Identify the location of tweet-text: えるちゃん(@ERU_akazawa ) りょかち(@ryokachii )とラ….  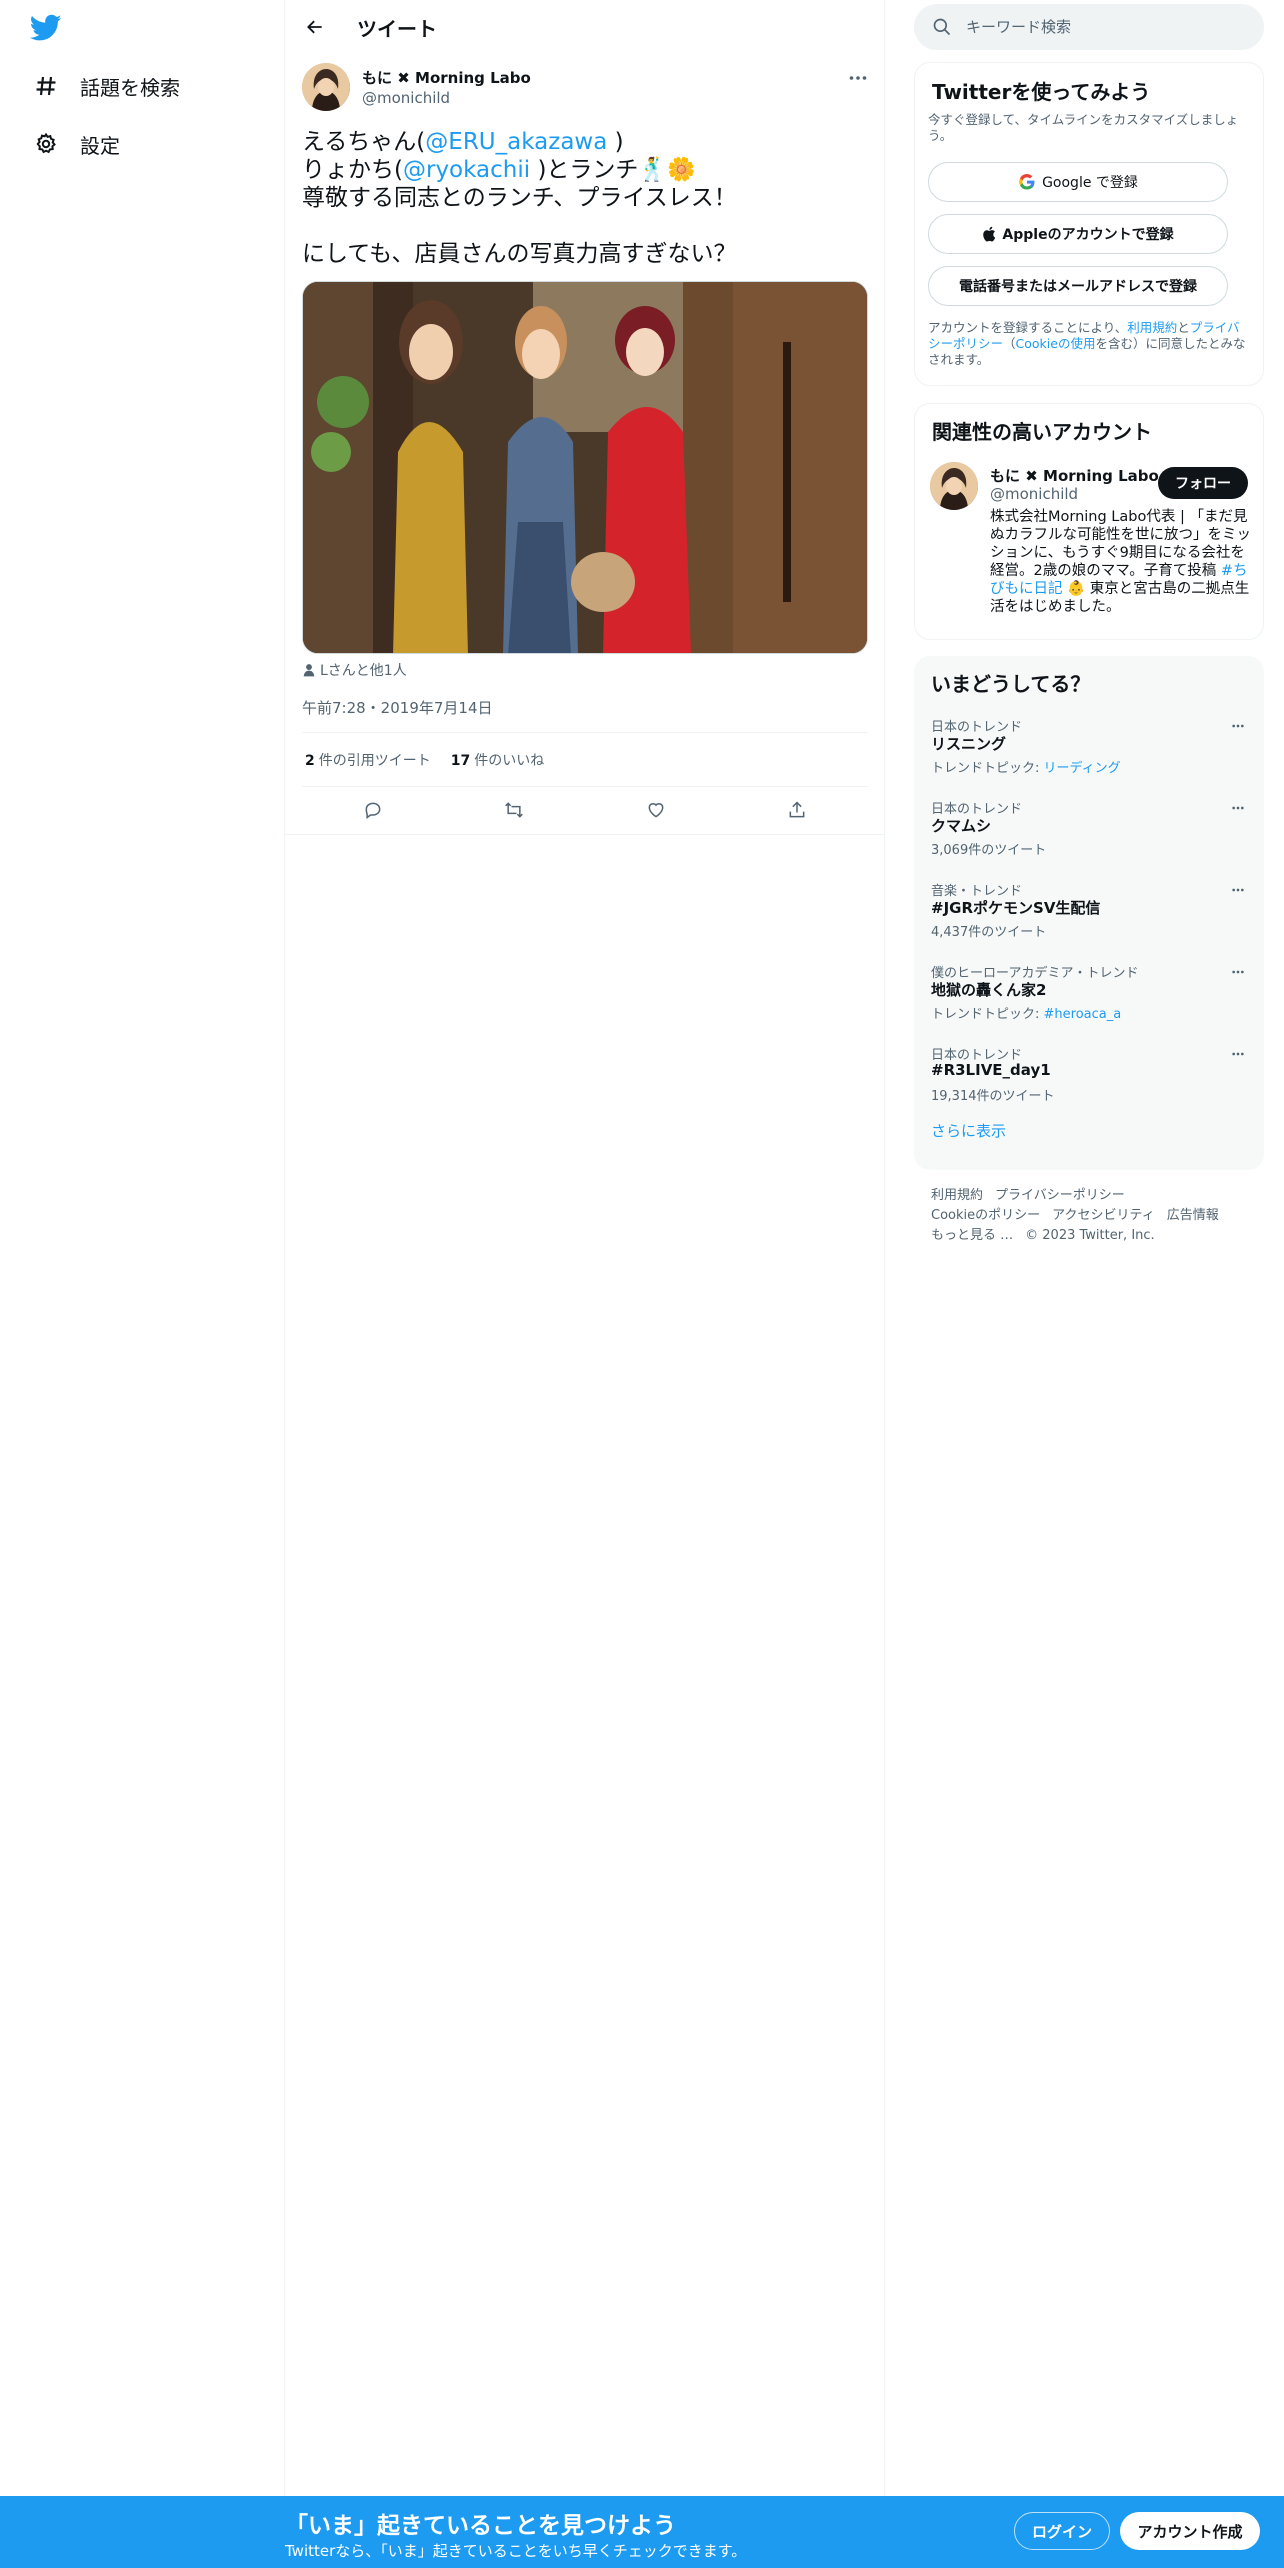
(582, 198).